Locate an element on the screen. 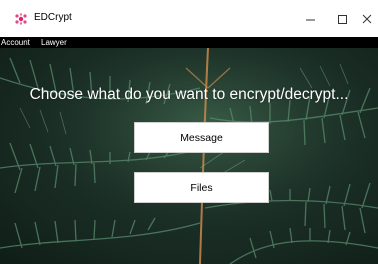 The image size is (378, 264). menu-item-account: Account is located at coordinates (15, 42).